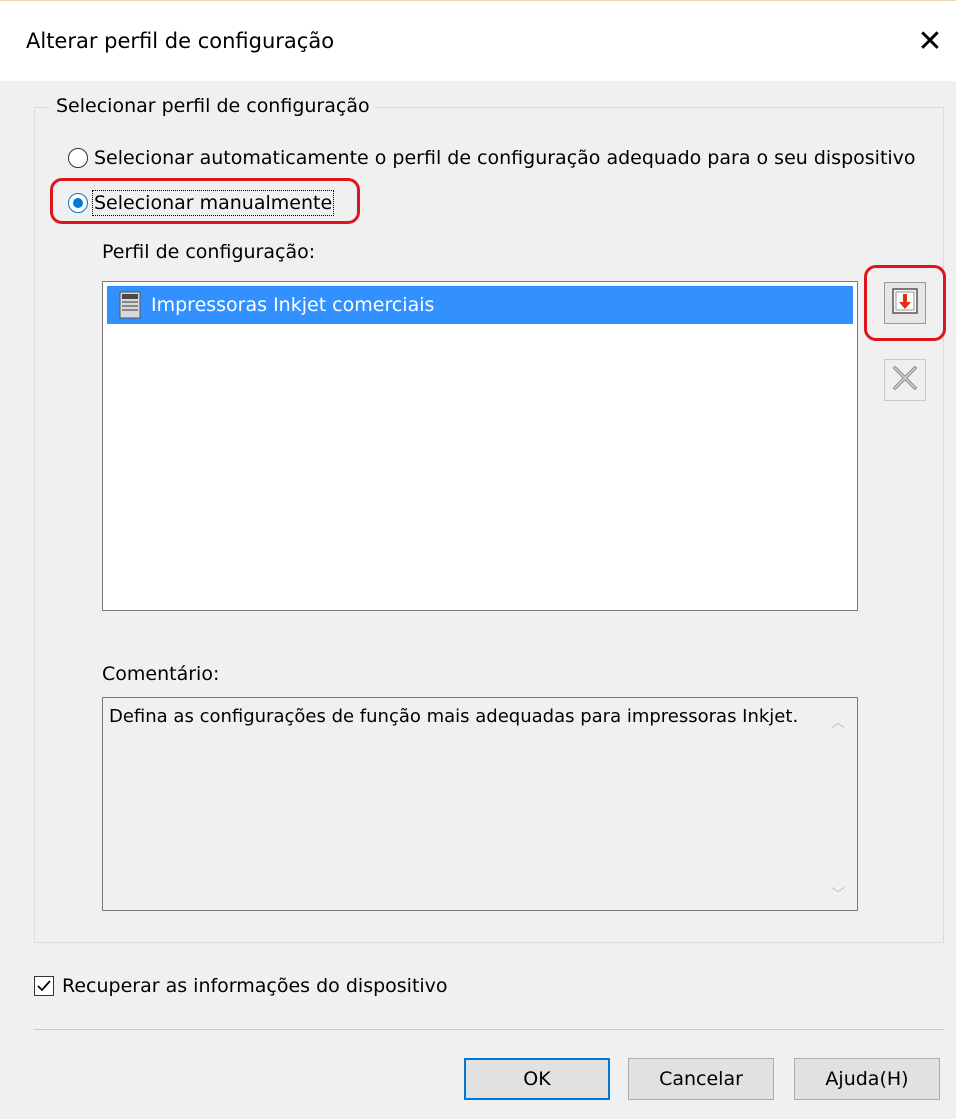  What do you see at coordinates (209, 252) in the screenshot?
I see `profile-list-label: Perfil de configuração:` at bounding box center [209, 252].